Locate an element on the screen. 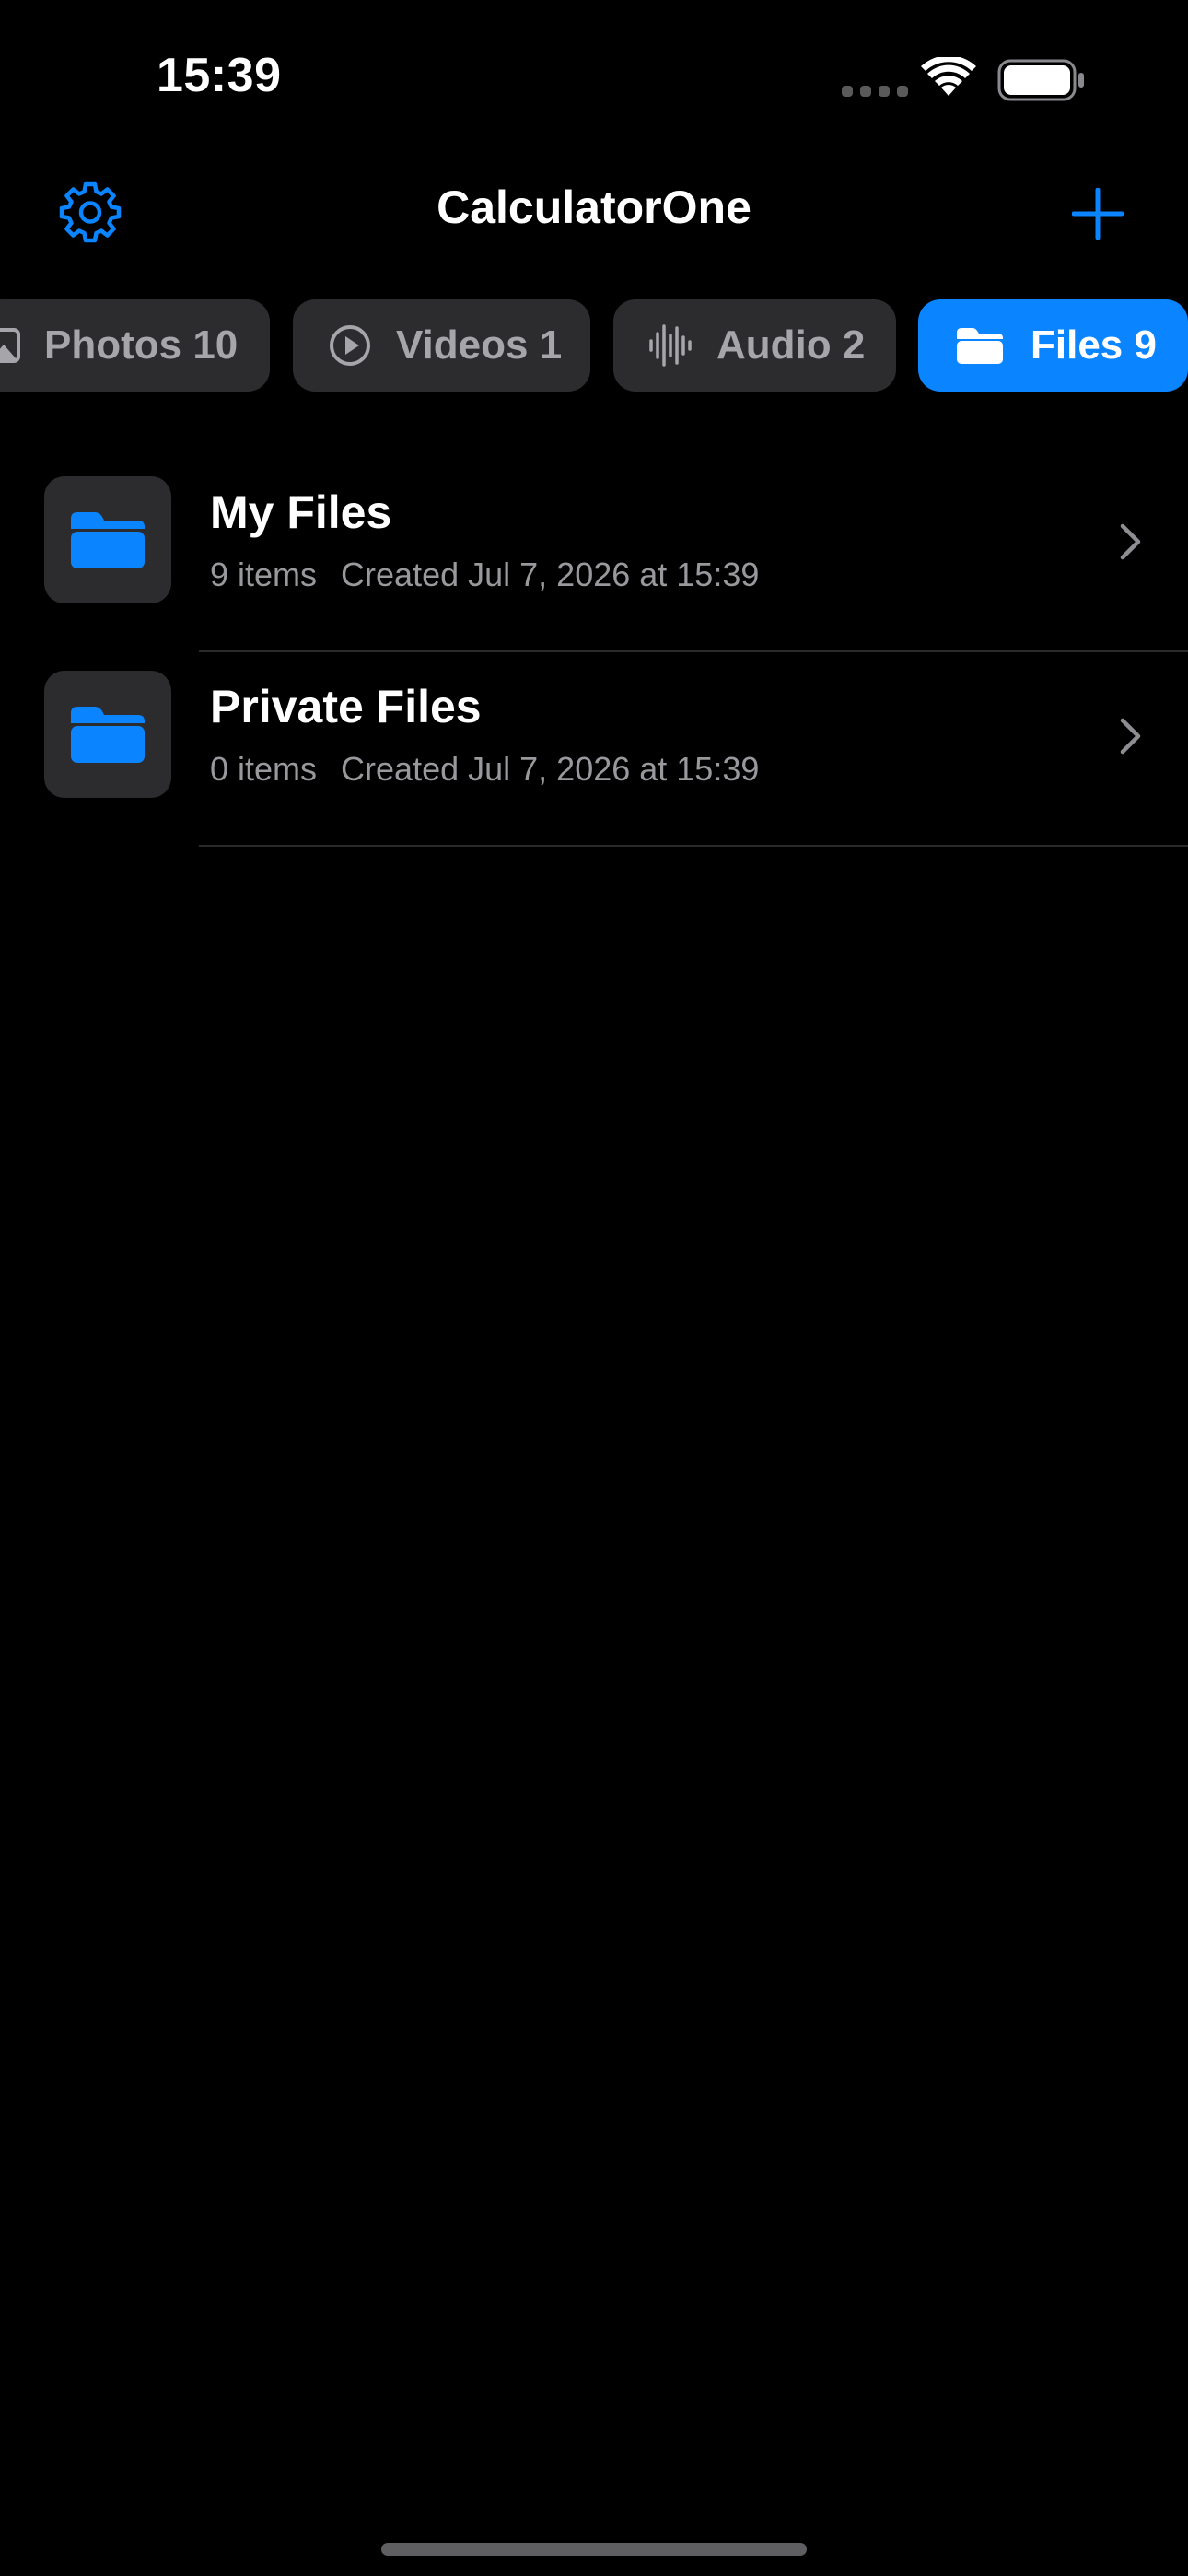  plus-icon is located at coordinates (1098, 214).